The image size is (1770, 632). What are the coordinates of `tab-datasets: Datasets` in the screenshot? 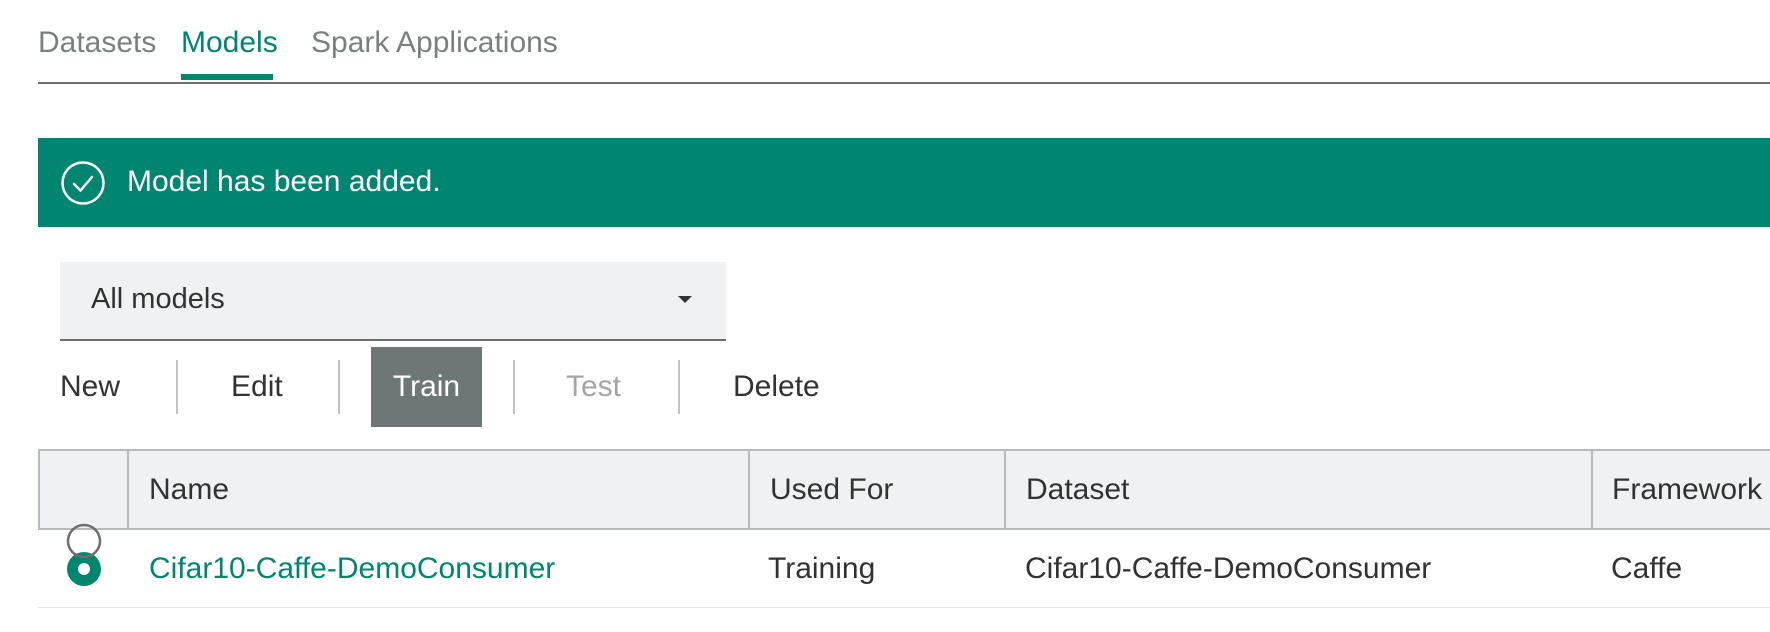 It's located at (97, 43).